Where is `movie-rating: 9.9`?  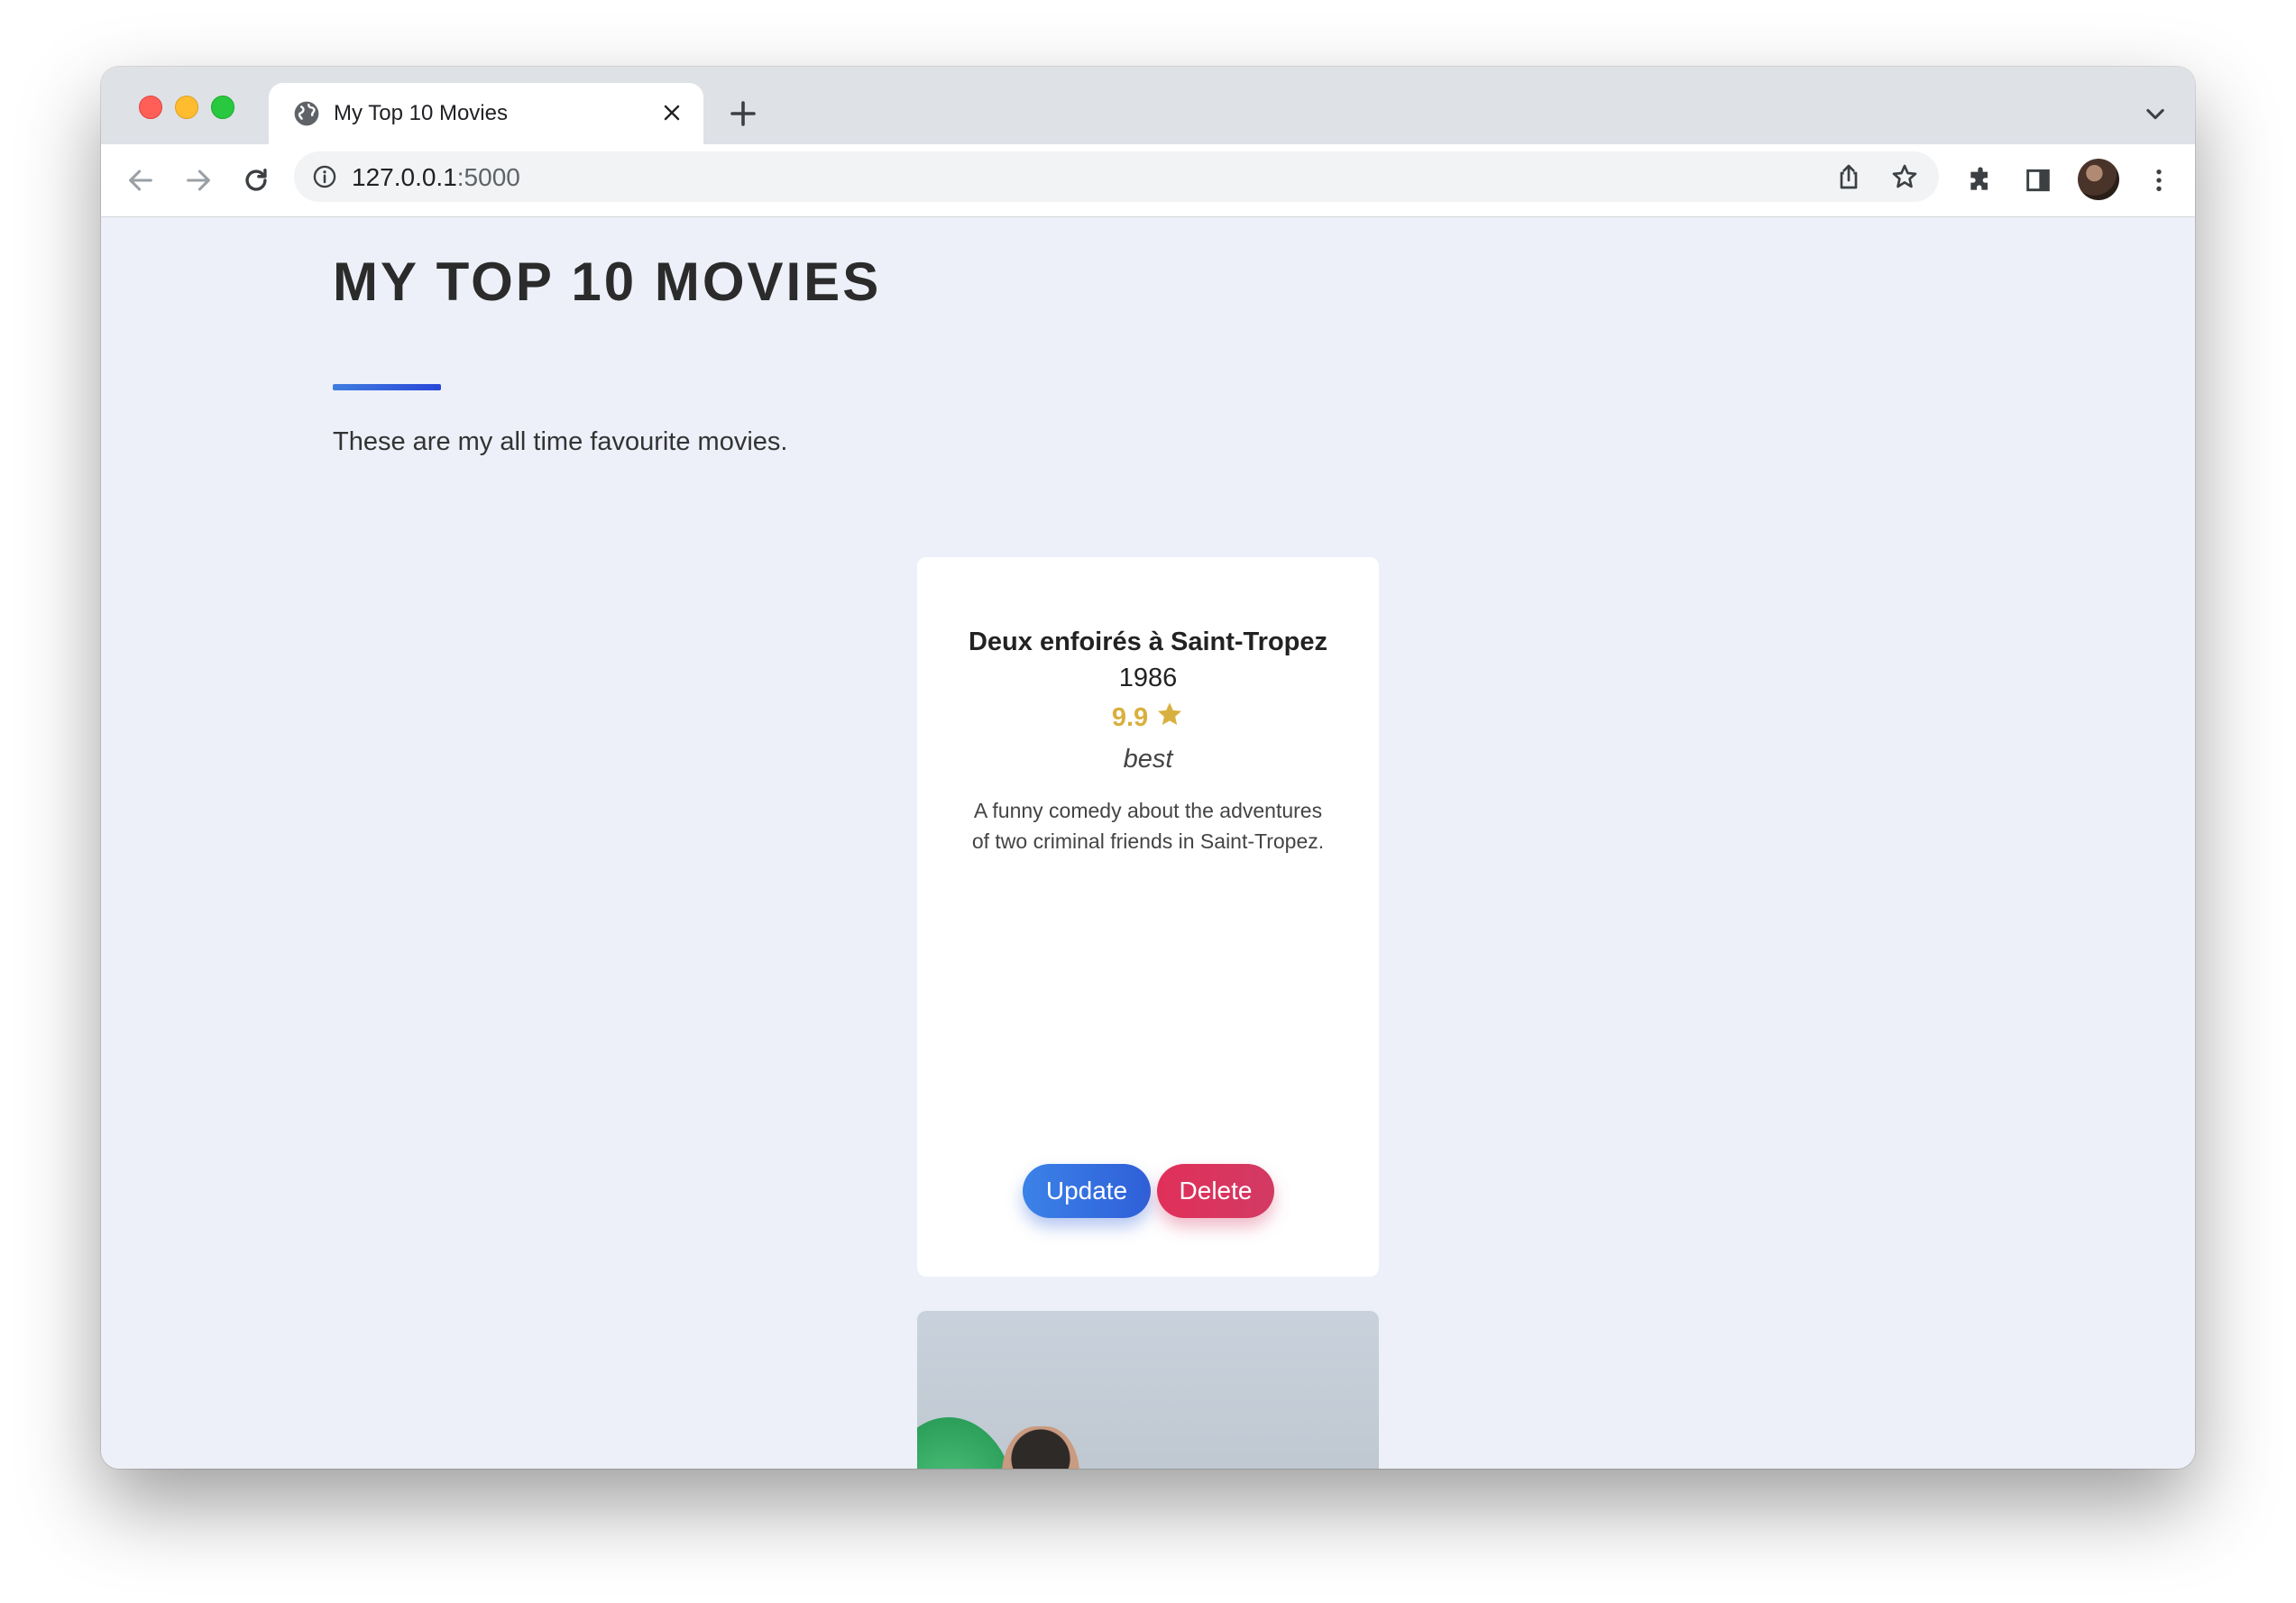 movie-rating: 9.9 is located at coordinates (1148, 718).